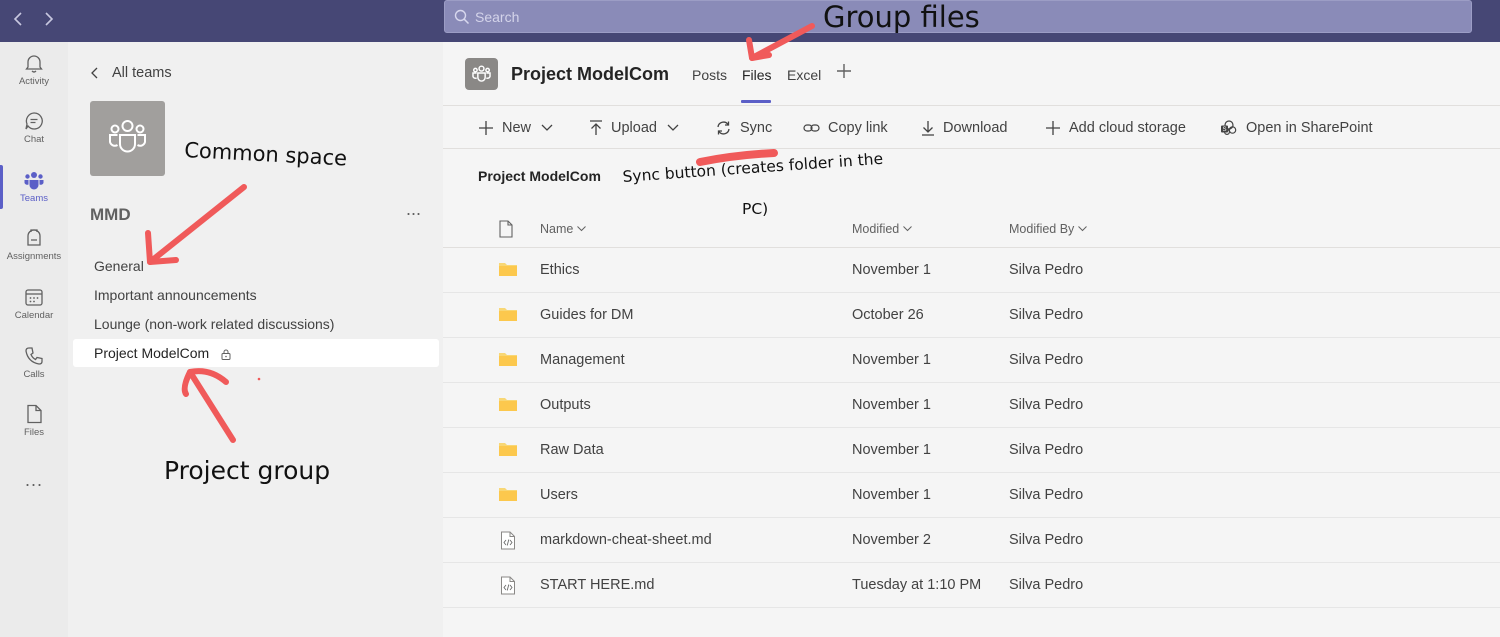  What do you see at coordinates (34, 180) in the screenshot?
I see `teams-icon` at bounding box center [34, 180].